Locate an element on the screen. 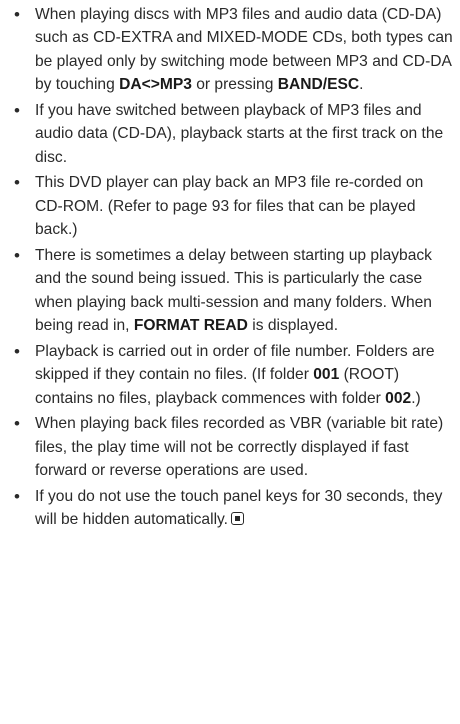 Image resolution: width=460 pixels, height=724 pixels. text-segment: .) is located at coordinates (416, 398).